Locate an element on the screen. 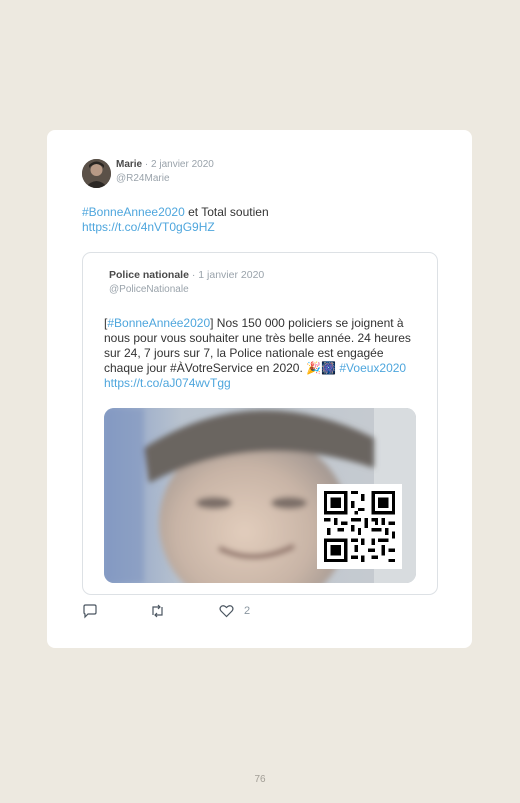  quoted-date: · 1 janvier 2020 is located at coordinates (226, 275).